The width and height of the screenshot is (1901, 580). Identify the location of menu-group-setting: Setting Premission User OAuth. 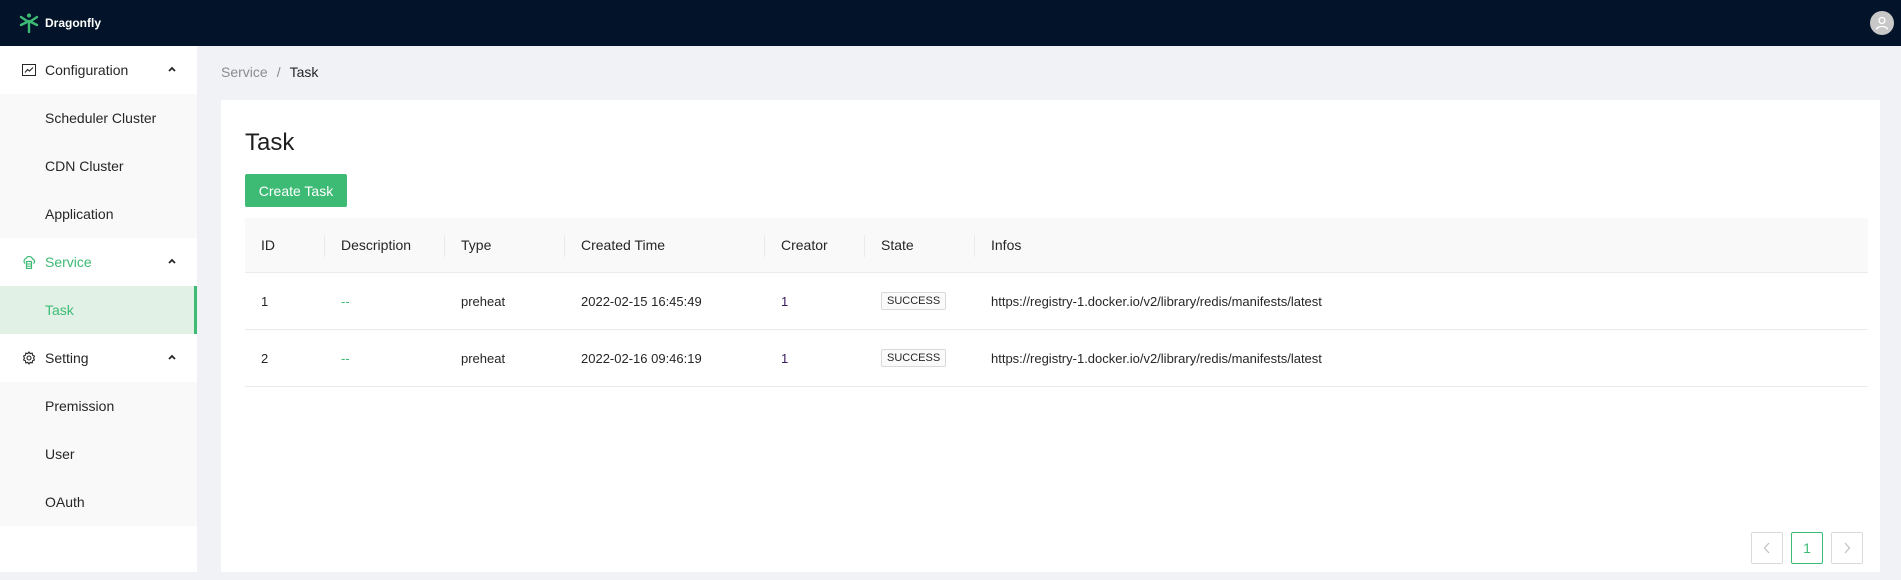
(98, 430).